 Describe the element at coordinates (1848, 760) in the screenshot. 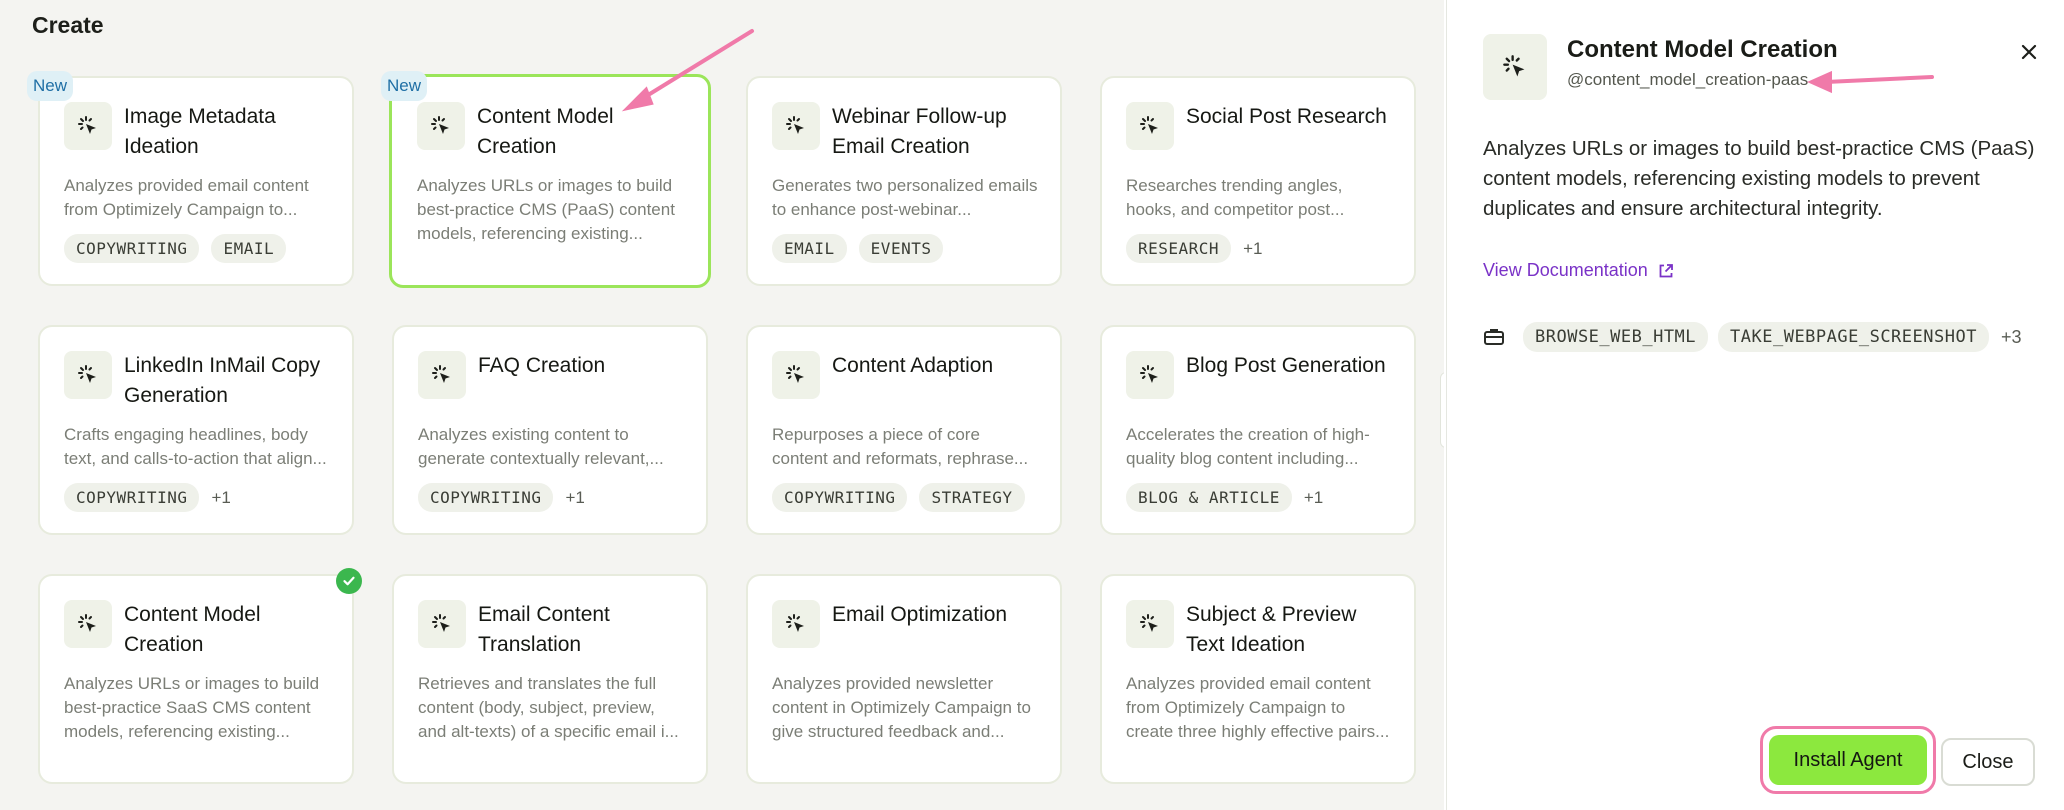

I see `install-agent-button: Install Agent` at that location.